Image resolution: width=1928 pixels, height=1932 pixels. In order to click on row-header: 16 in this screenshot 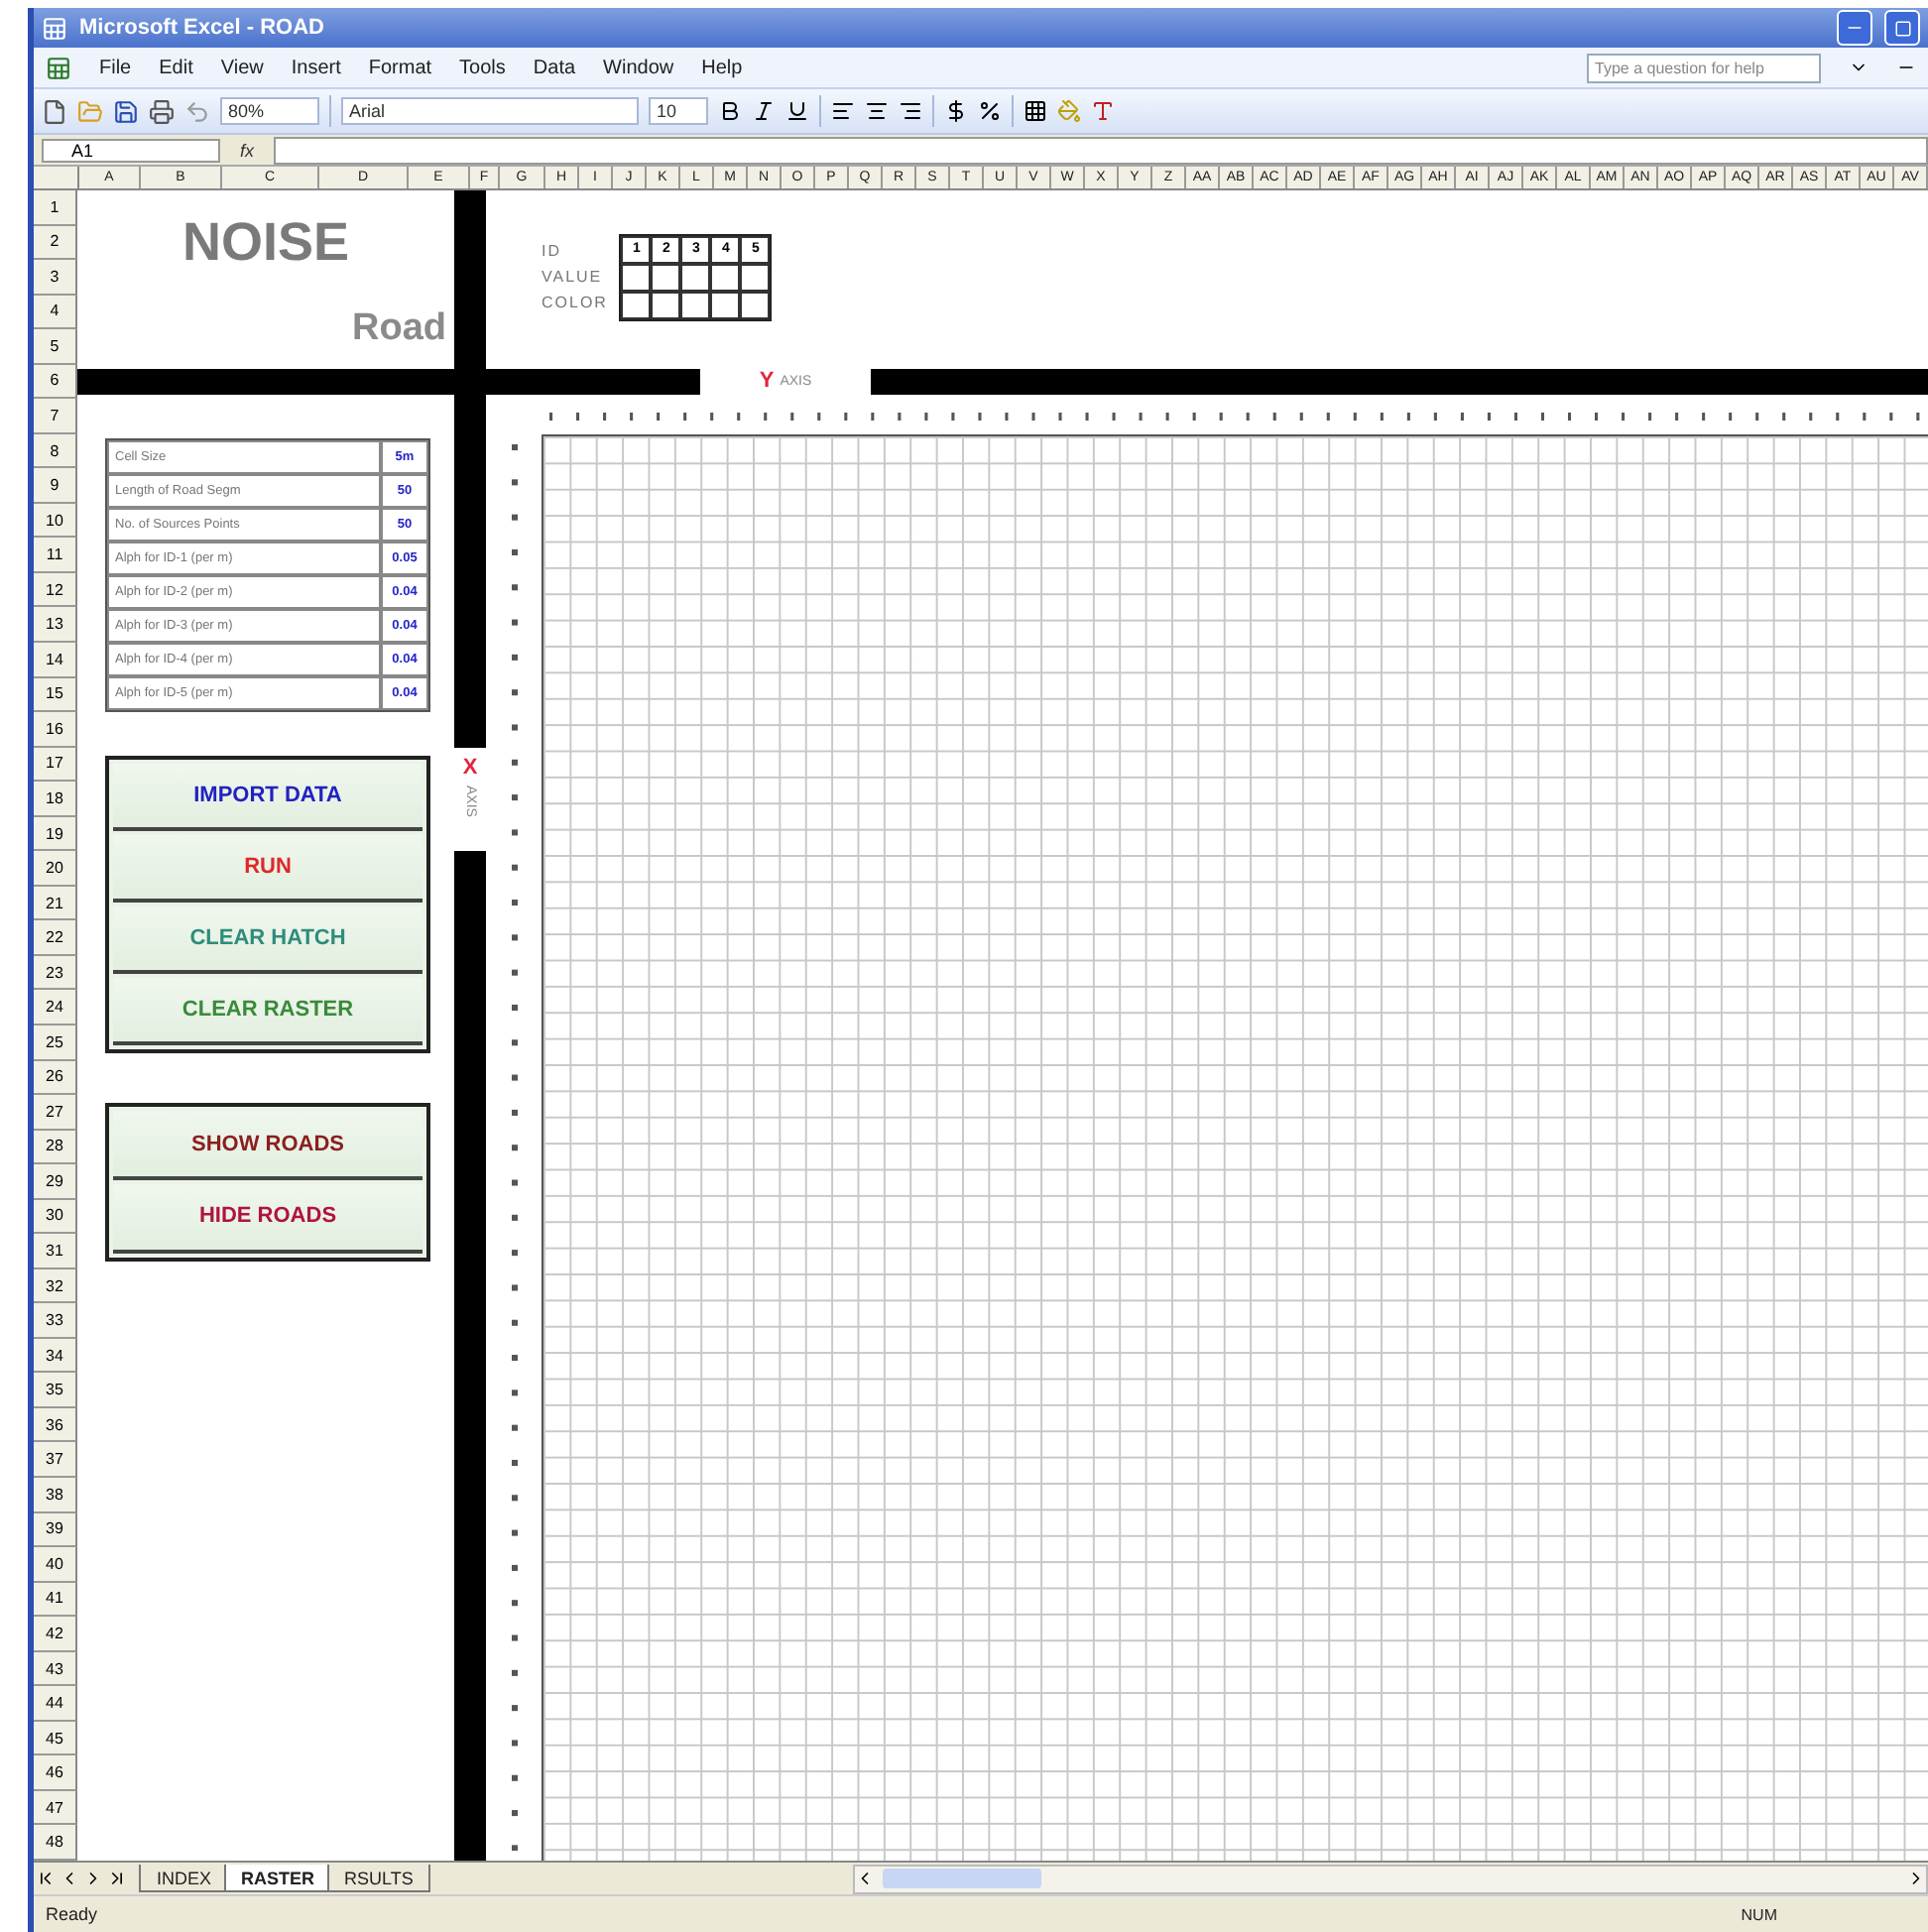, I will do `click(55, 730)`.